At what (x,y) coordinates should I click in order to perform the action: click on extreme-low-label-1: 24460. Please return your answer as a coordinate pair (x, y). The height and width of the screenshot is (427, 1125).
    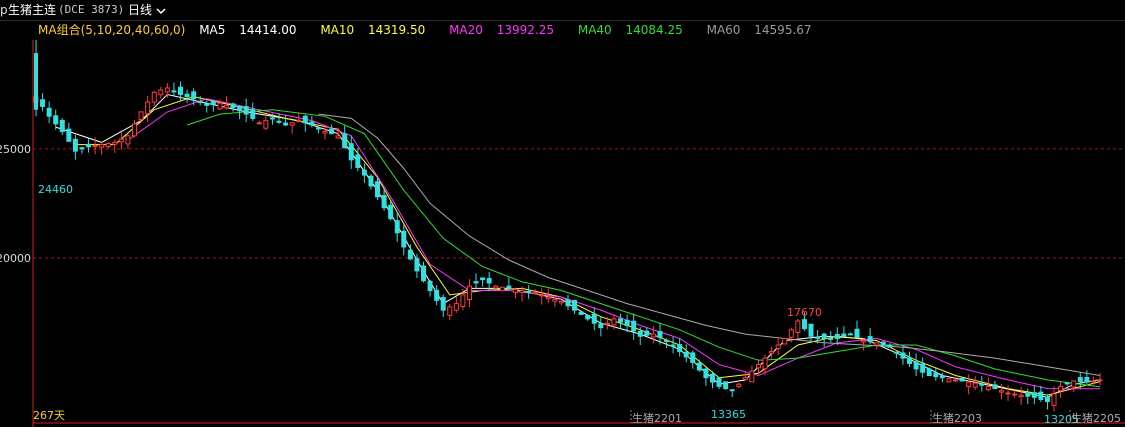
    Looking at the image, I should click on (55, 189).